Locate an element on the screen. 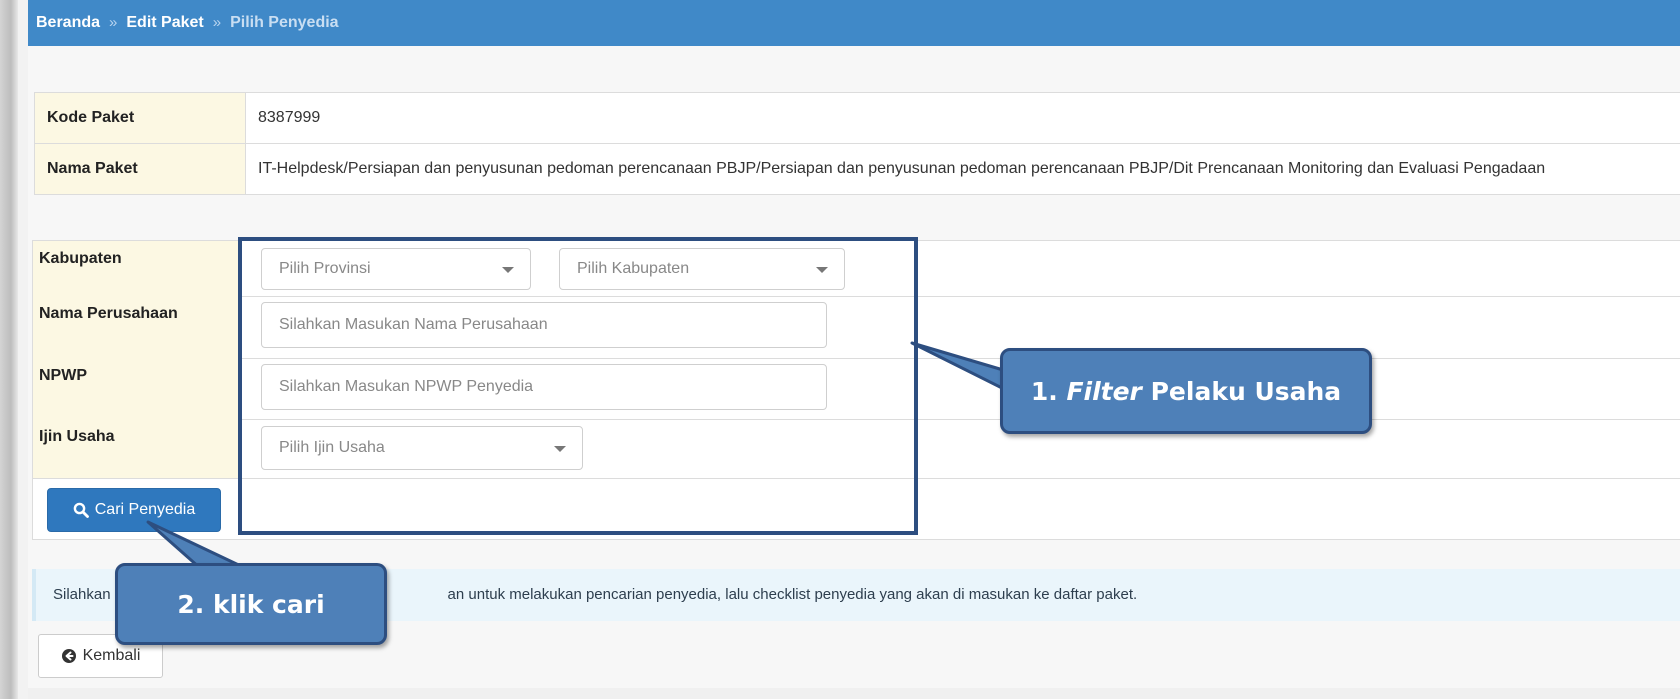  callout-klik-cari: 2. klik cari is located at coordinates (251, 604).